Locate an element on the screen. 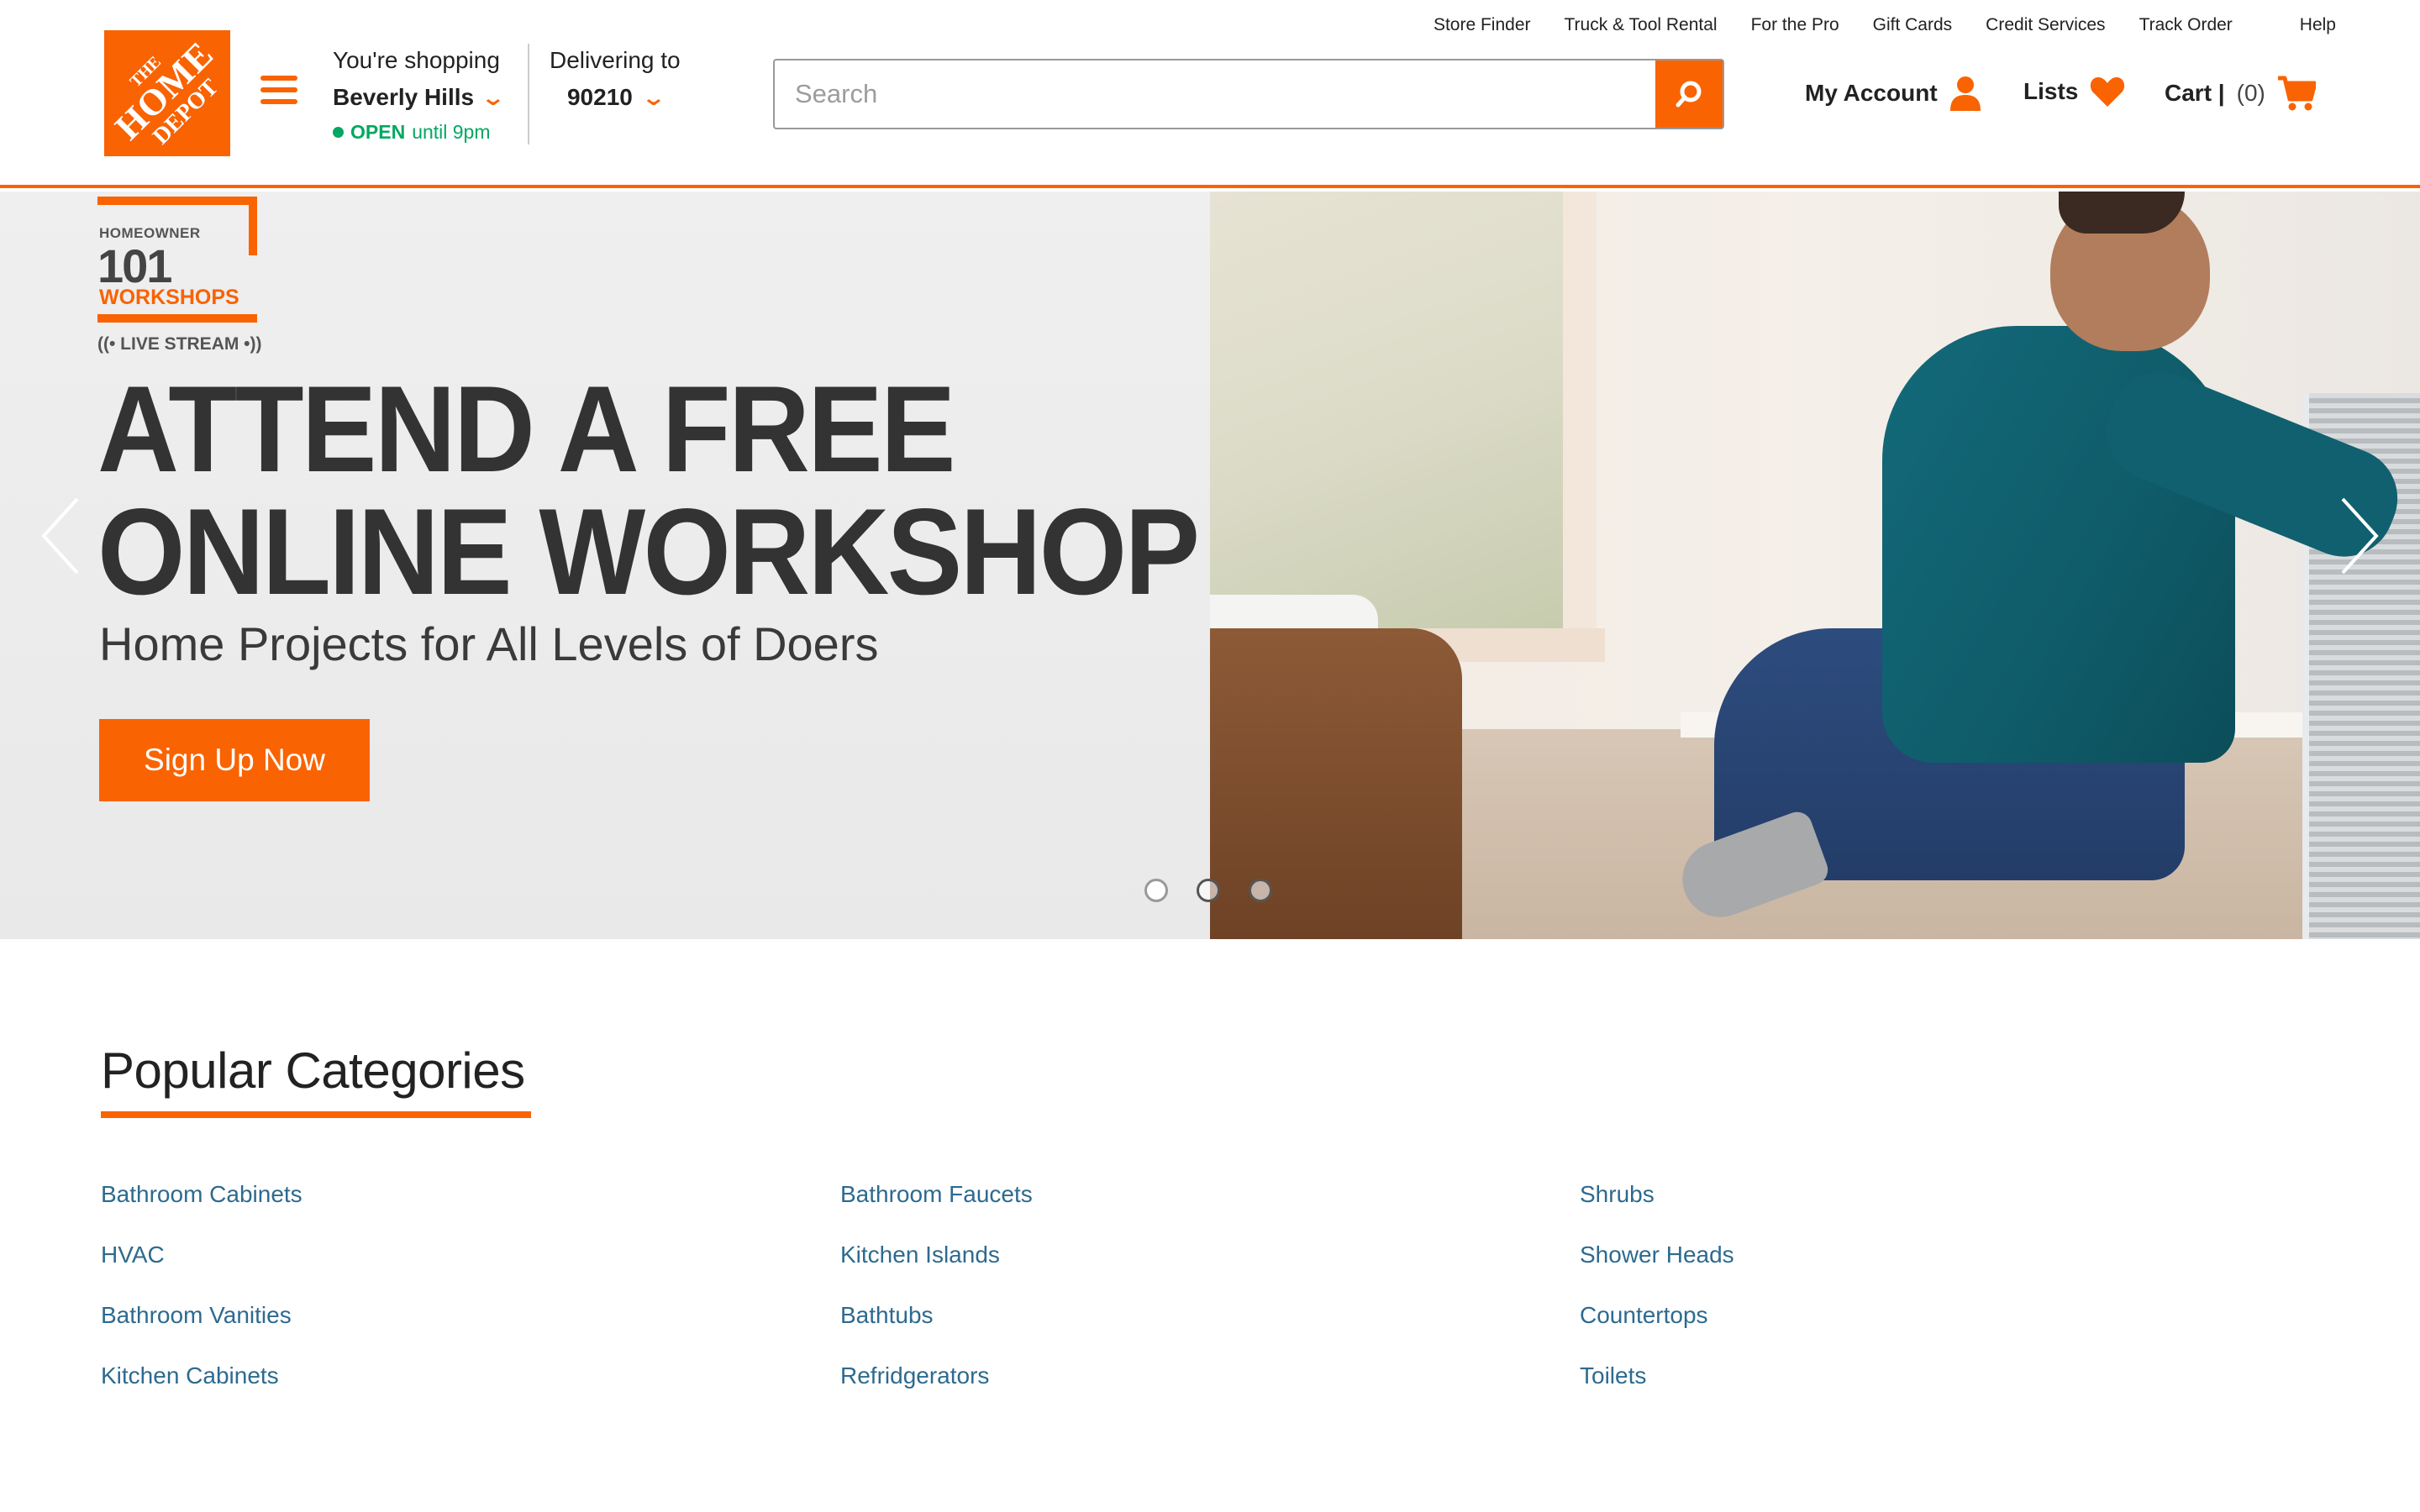  category-link: HVAC is located at coordinates (470, 1268).